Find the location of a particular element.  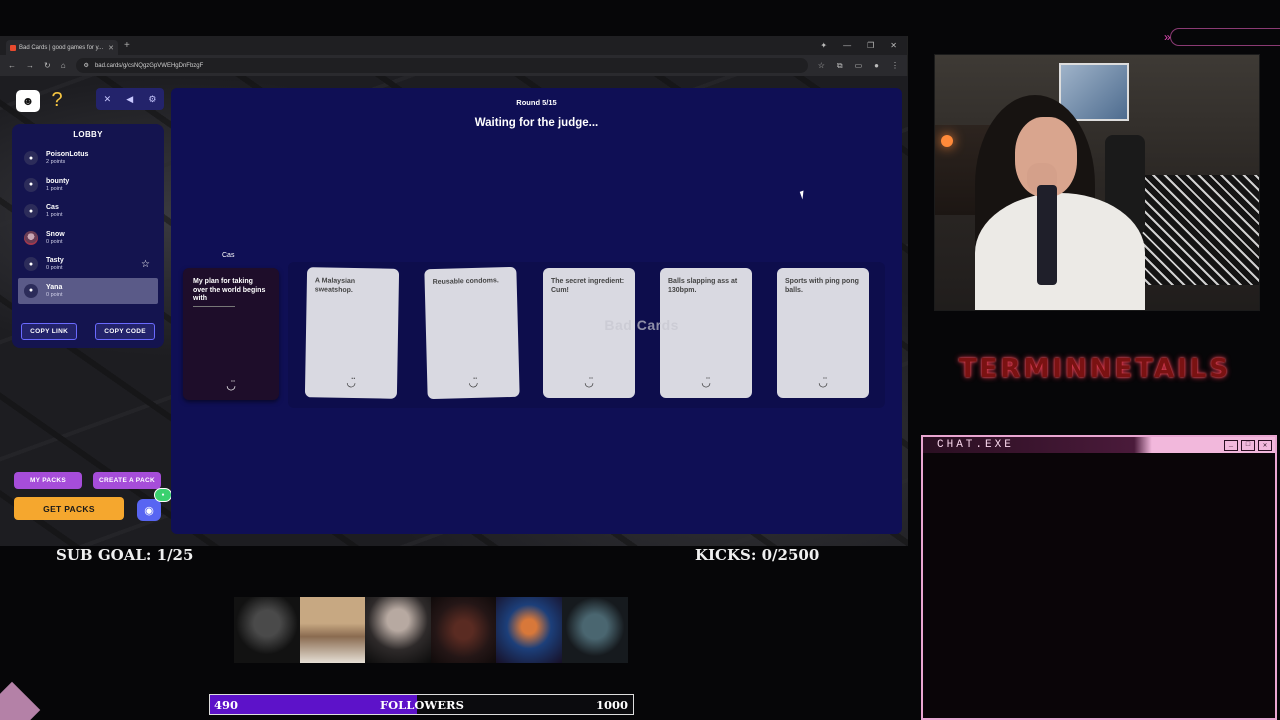

chat-titlebar: CHAT.EXE _ □ ✕ is located at coordinates (1099, 445).